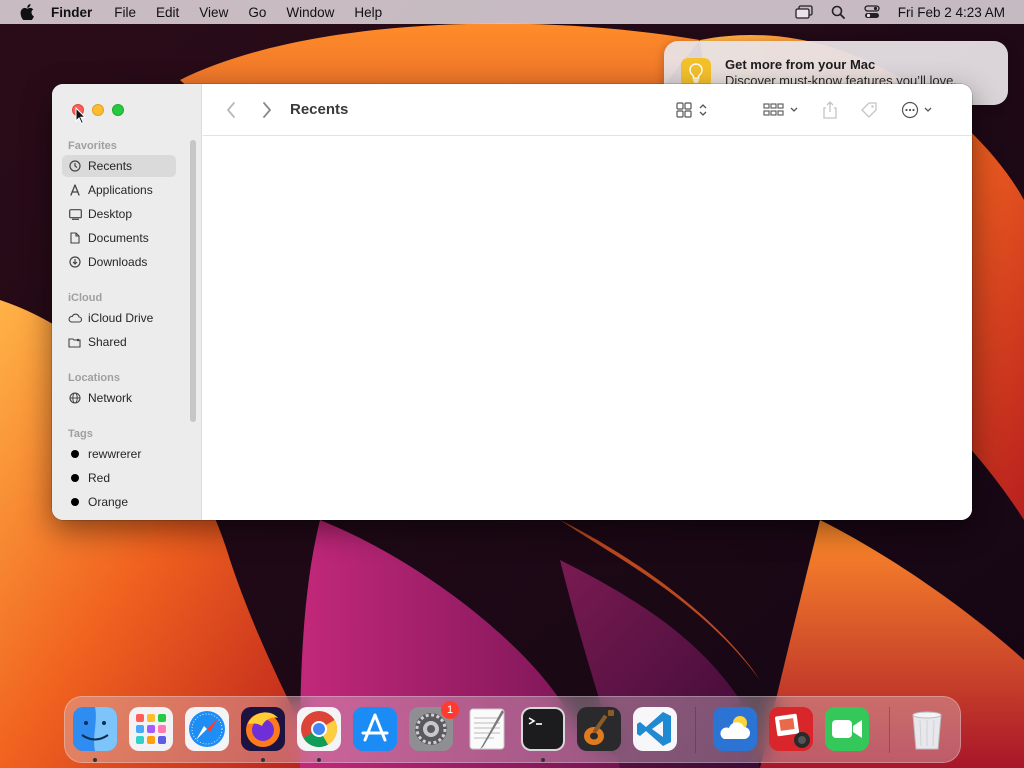 This screenshot has height=768, width=1024. Describe the element at coordinates (782, 110) in the screenshot. I see `group-icon` at that location.